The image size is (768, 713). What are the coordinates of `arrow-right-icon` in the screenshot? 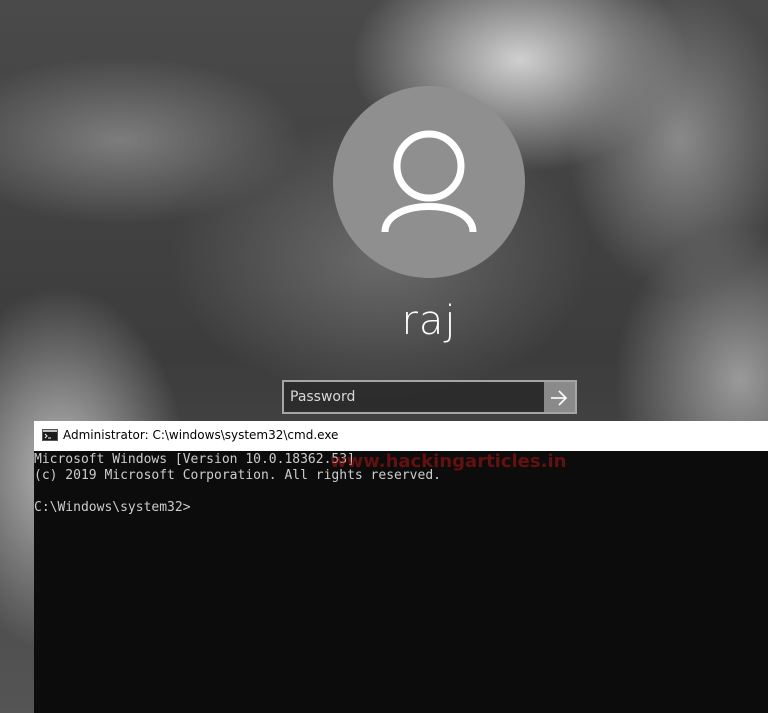 It's located at (559, 398).